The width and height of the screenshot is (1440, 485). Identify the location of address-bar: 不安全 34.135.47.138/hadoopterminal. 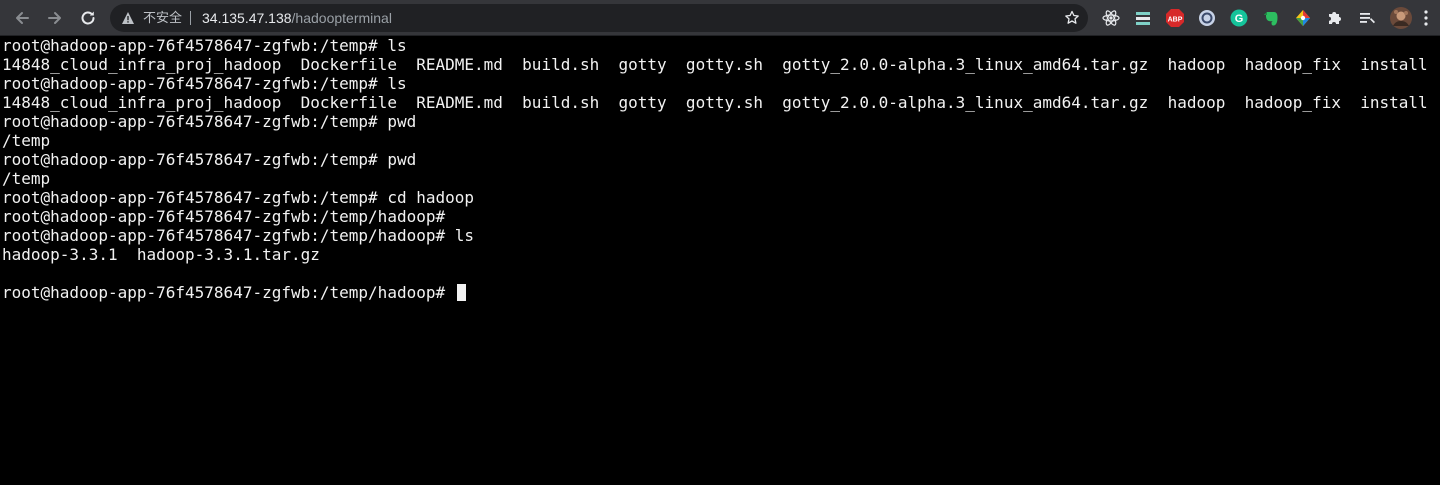
(599, 18).